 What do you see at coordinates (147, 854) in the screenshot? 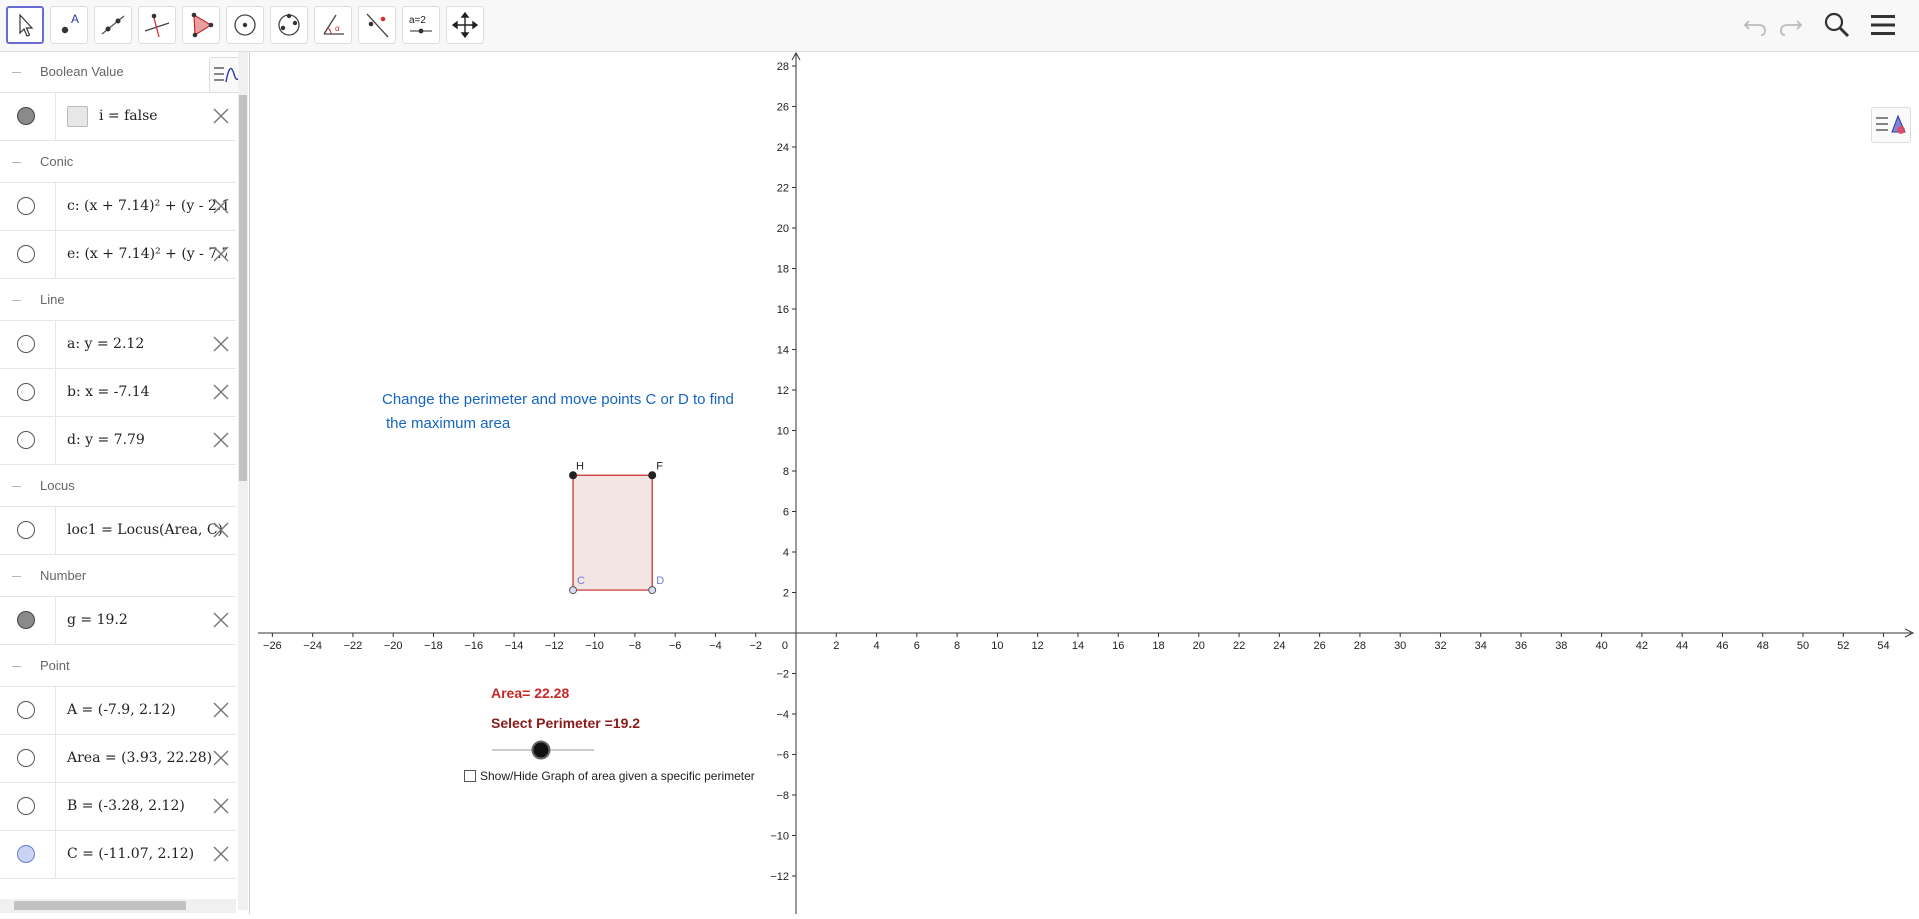
I see `algebra-item-text: C = (-11.07, 2.12)` at bounding box center [147, 854].